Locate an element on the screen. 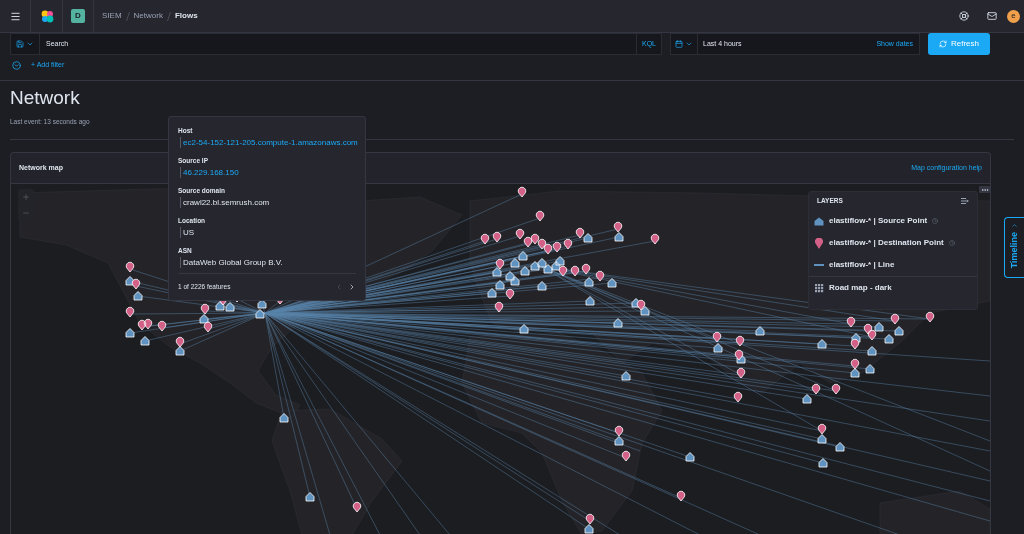 The image size is (1024, 534). layer-item: elastiflow-* | Destination Point is located at coordinates (893, 243).